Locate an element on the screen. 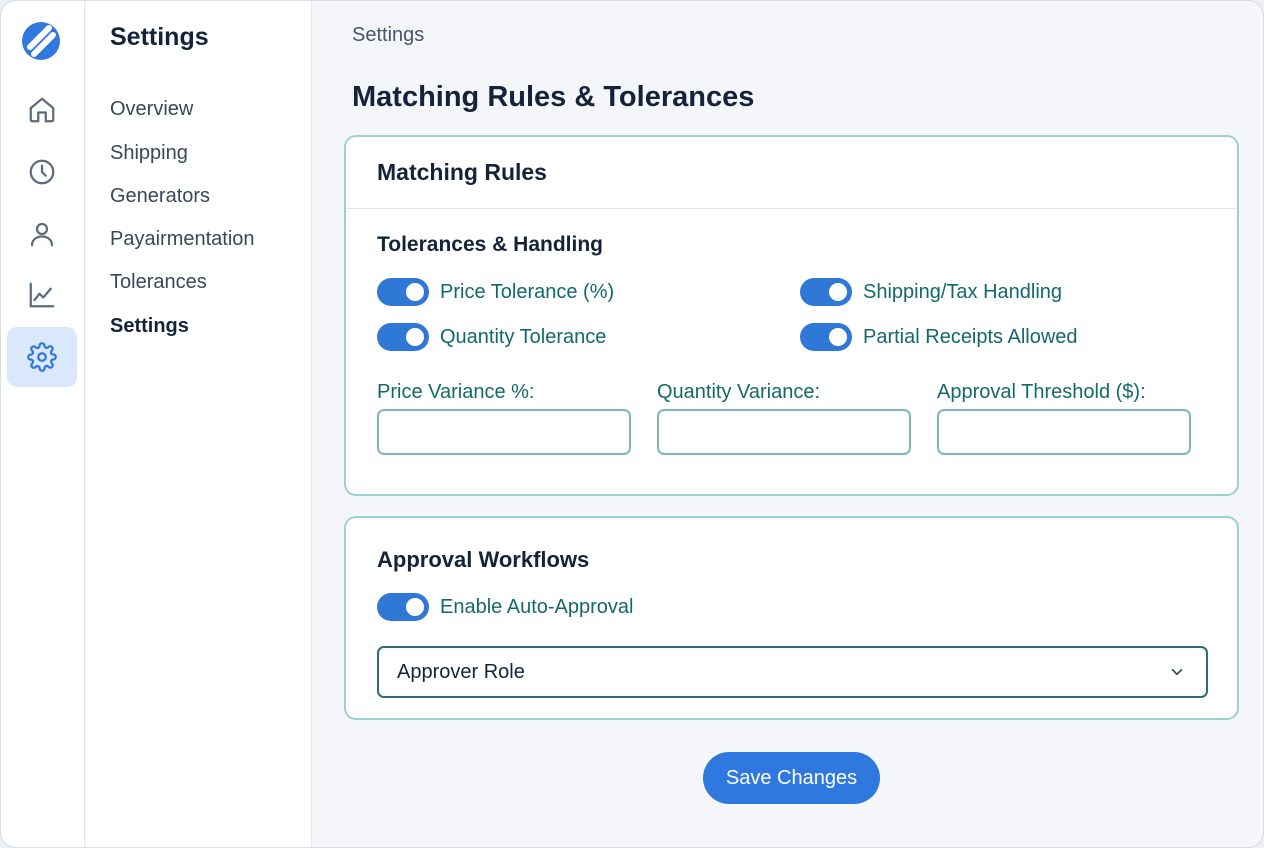 This screenshot has width=1264, height=848. approver-role-select: Approver Role is located at coordinates (792, 672).